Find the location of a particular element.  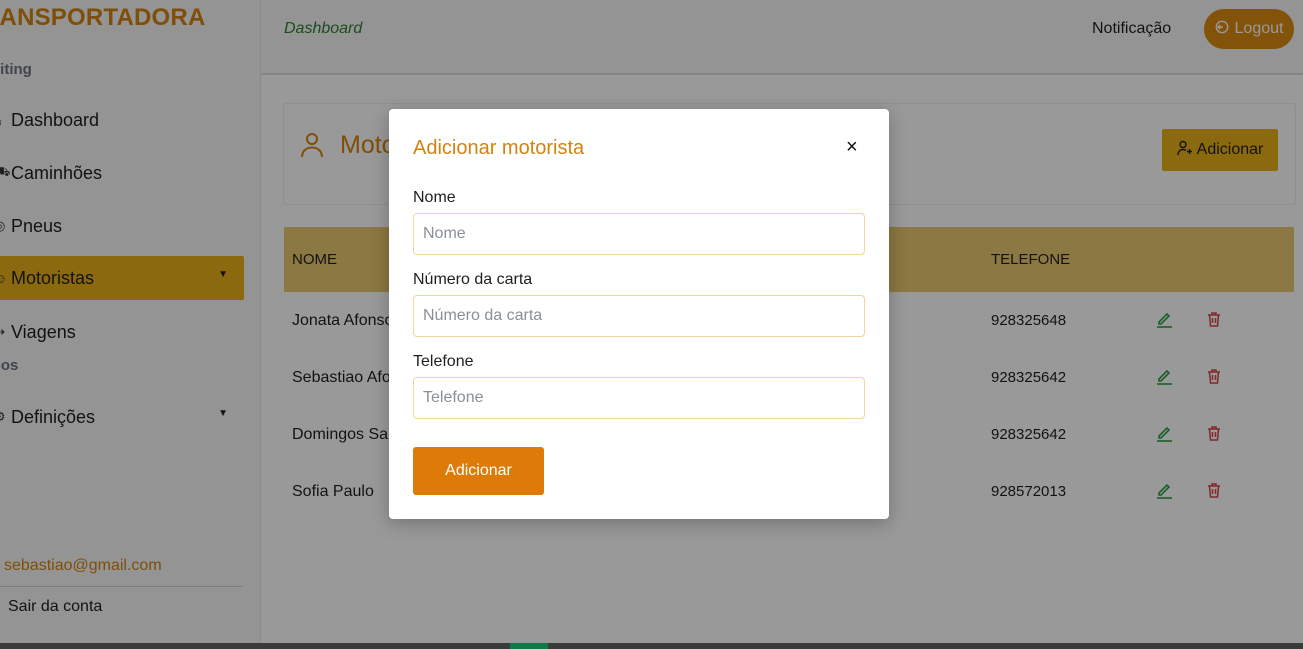

submit-button: Adicionar is located at coordinates (478, 471).